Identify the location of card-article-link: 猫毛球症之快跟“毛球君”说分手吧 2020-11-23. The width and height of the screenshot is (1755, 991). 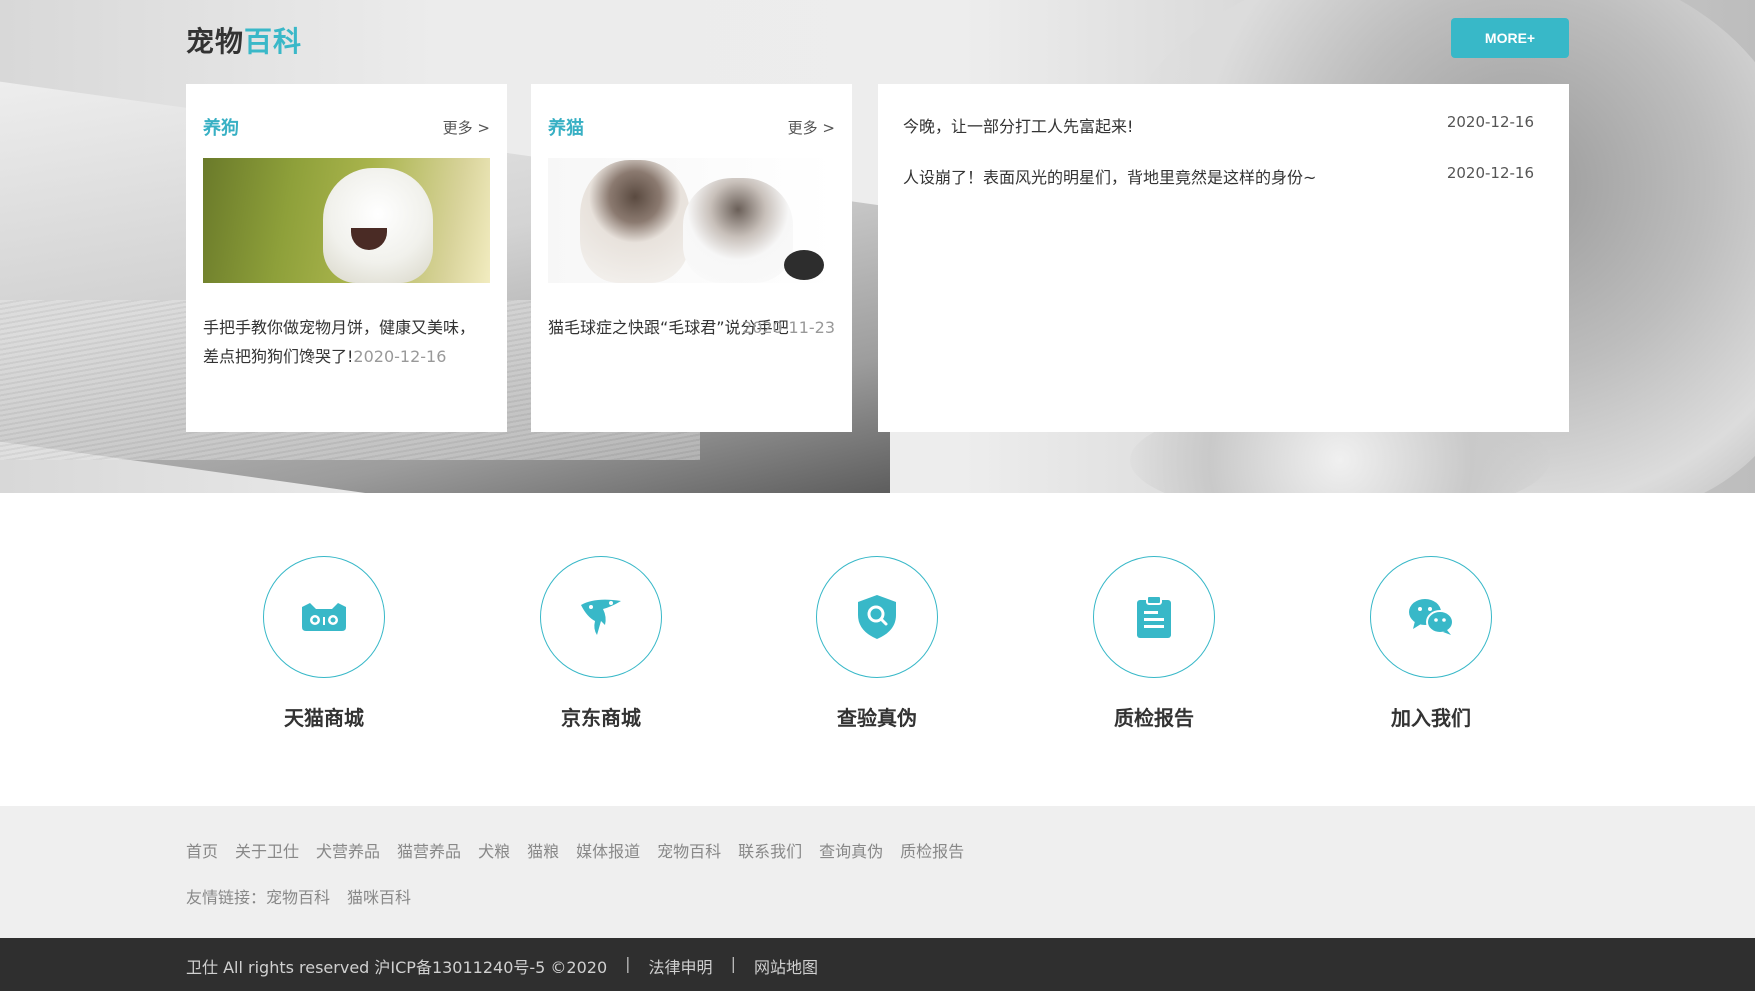
(691, 327).